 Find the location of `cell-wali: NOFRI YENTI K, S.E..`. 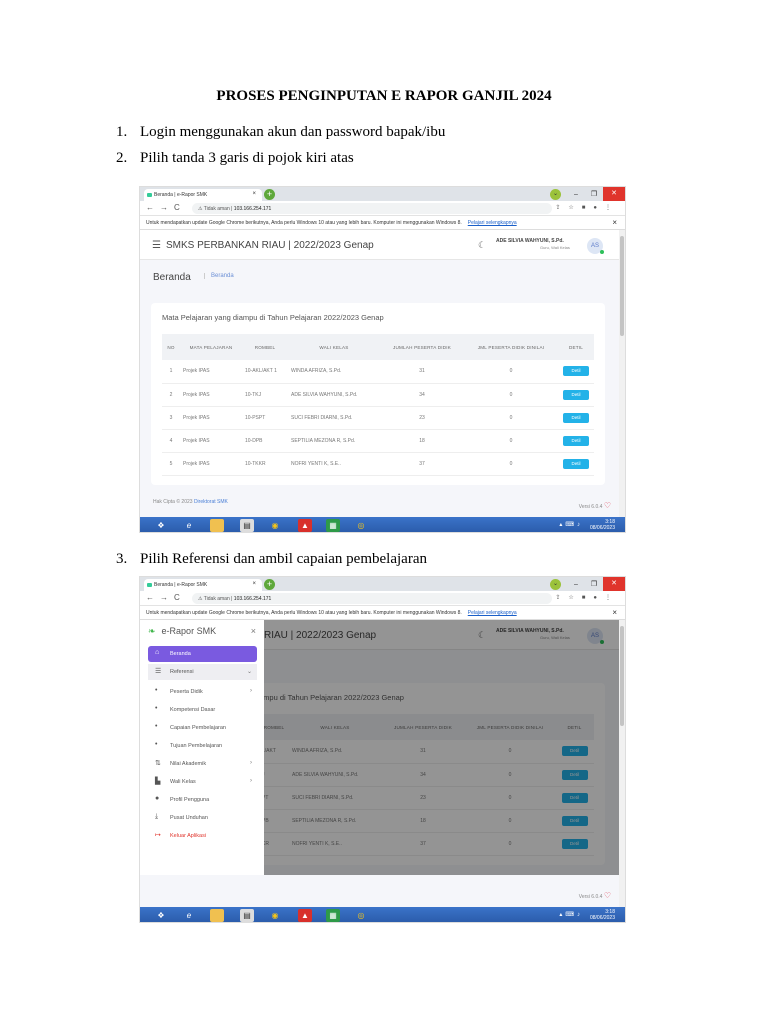

cell-wali: NOFRI YENTI K, S.E.. is located at coordinates (334, 464).